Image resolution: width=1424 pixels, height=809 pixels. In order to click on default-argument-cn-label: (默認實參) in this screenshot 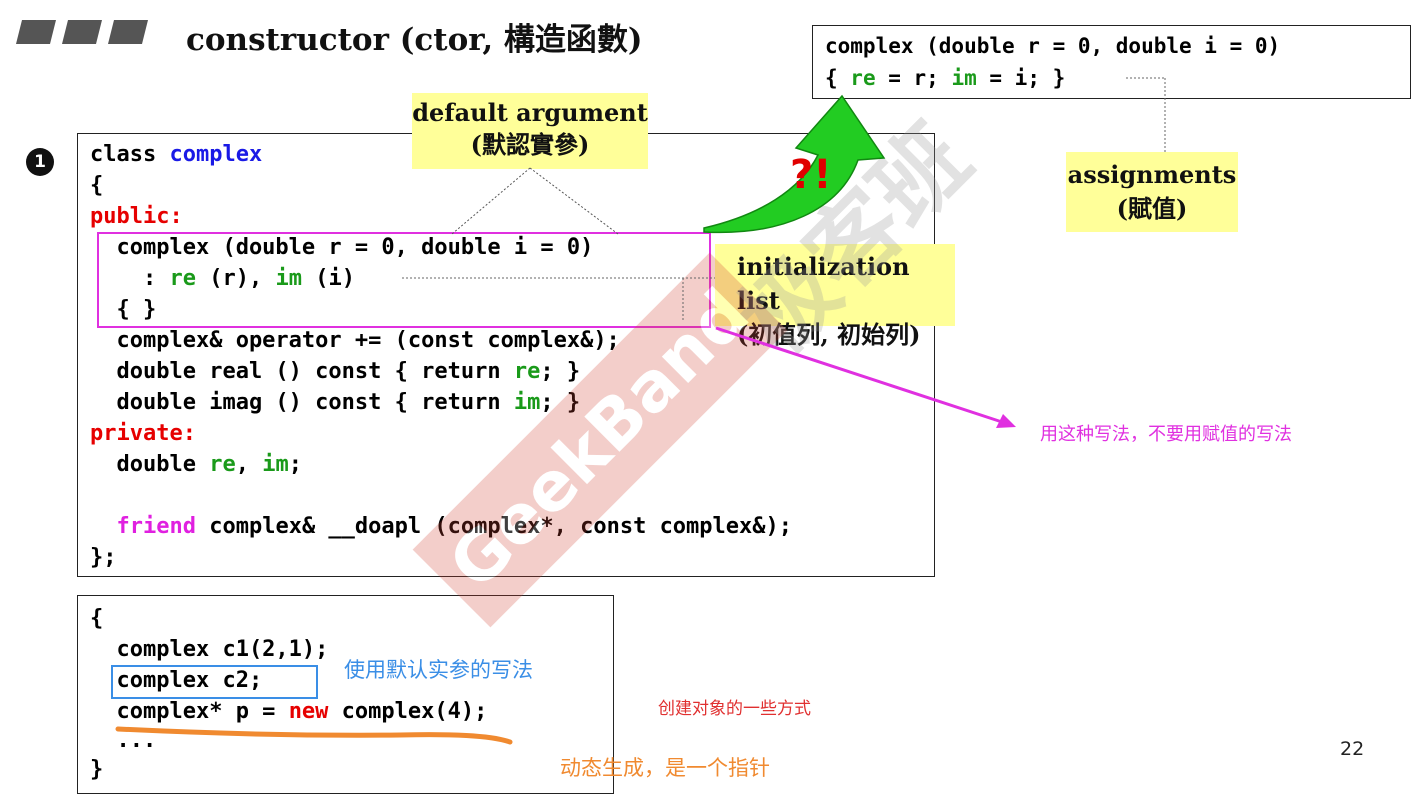, I will do `click(530, 144)`.